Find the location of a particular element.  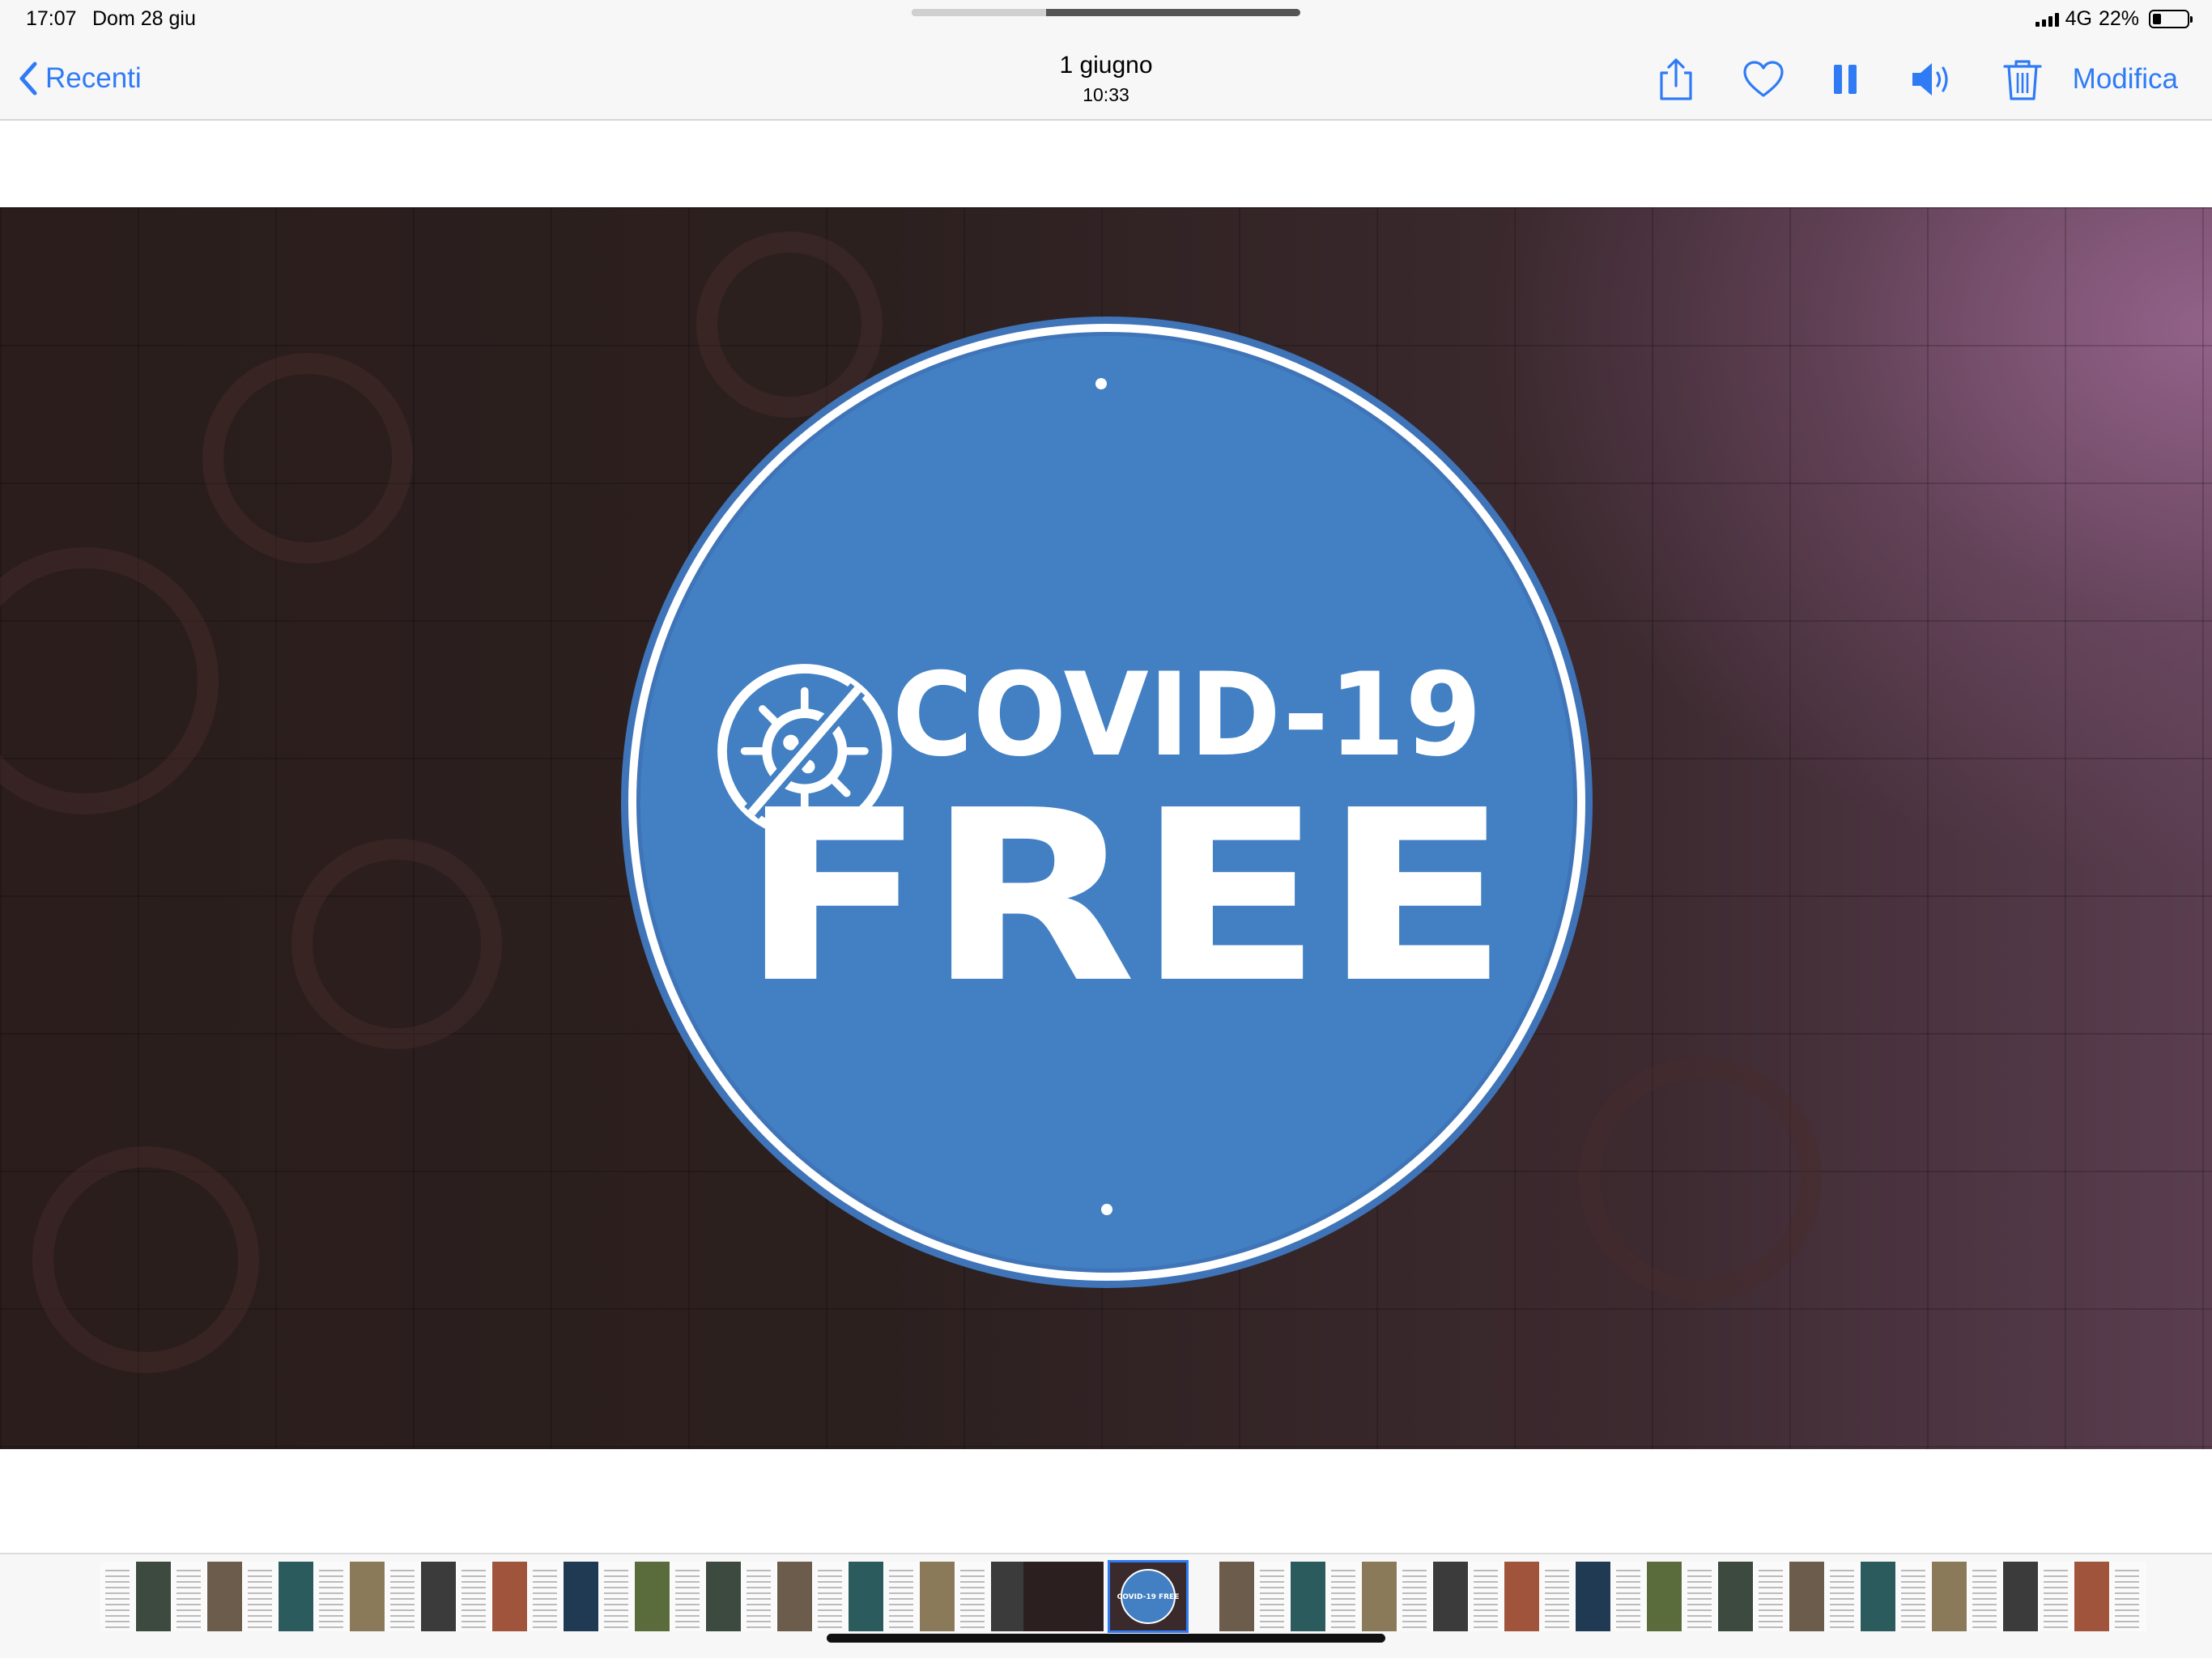

covid-free-thumbnail-image: COVID-19 FREE is located at coordinates (1148, 1596).